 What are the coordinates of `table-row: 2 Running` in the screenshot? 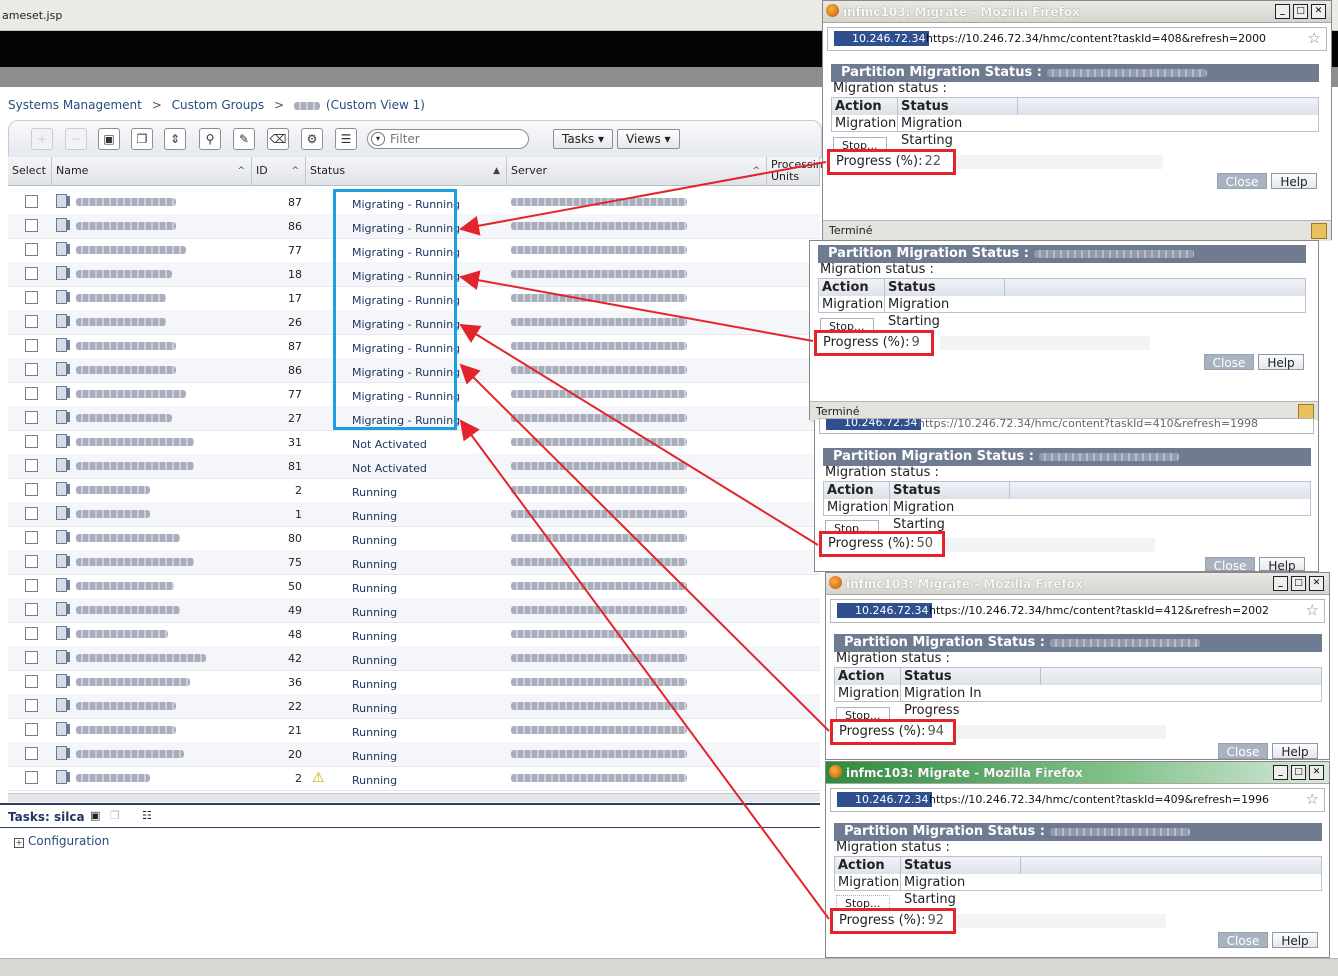 It's located at (414, 490).